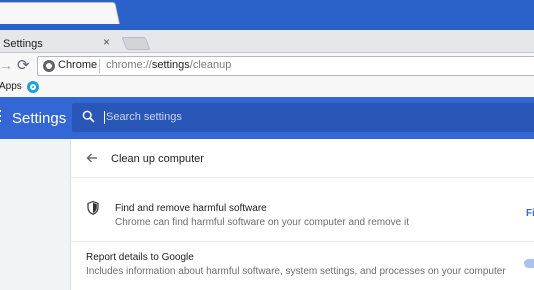 The image size is (534, 290). What do you see at coordinates (39, 118) in the screenshot?
I see `settings-title: Settings` at bounding box center [39, 118].